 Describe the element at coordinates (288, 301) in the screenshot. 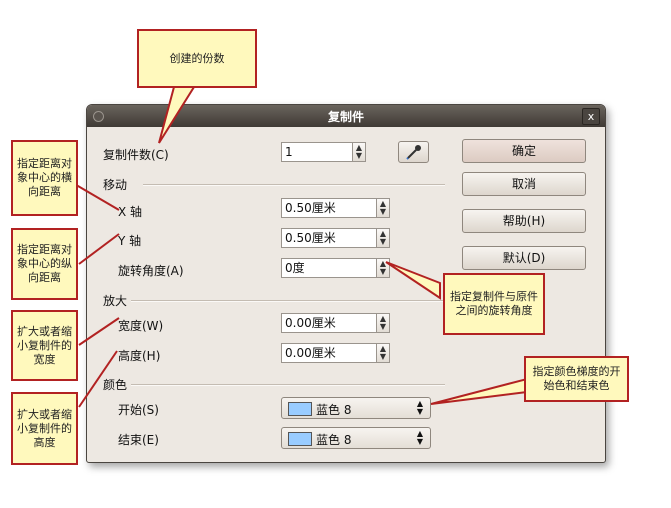

I see `section-enlarge-divider` at that location.